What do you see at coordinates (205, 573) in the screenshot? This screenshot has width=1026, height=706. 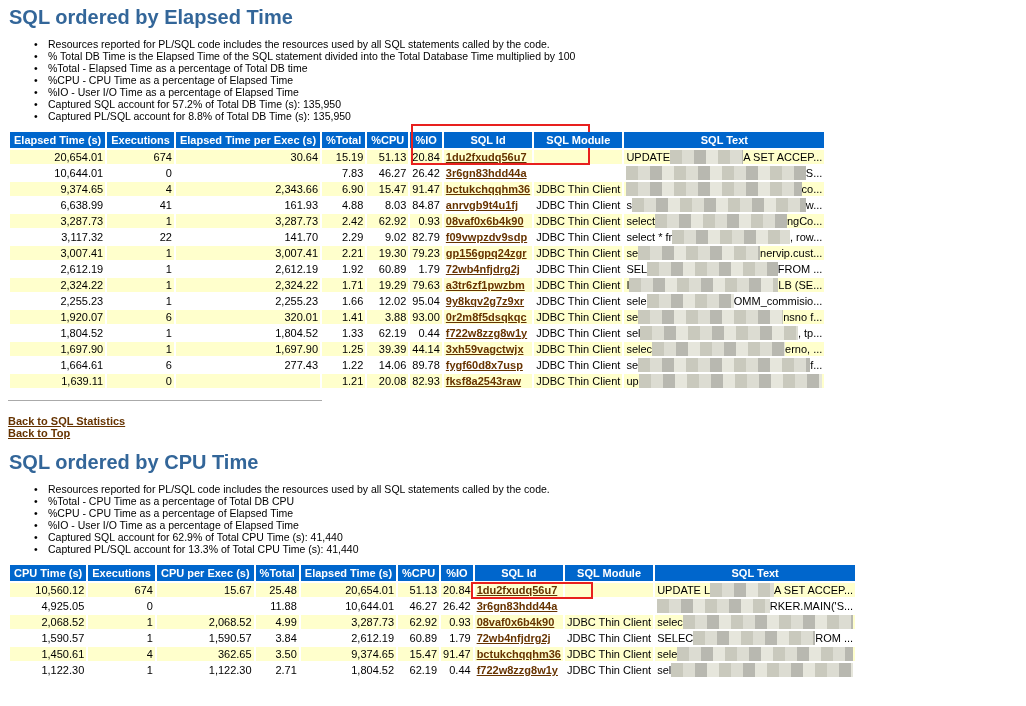 I see `column-header: CPU per Exec (s)` at bounding box center [205, 573].